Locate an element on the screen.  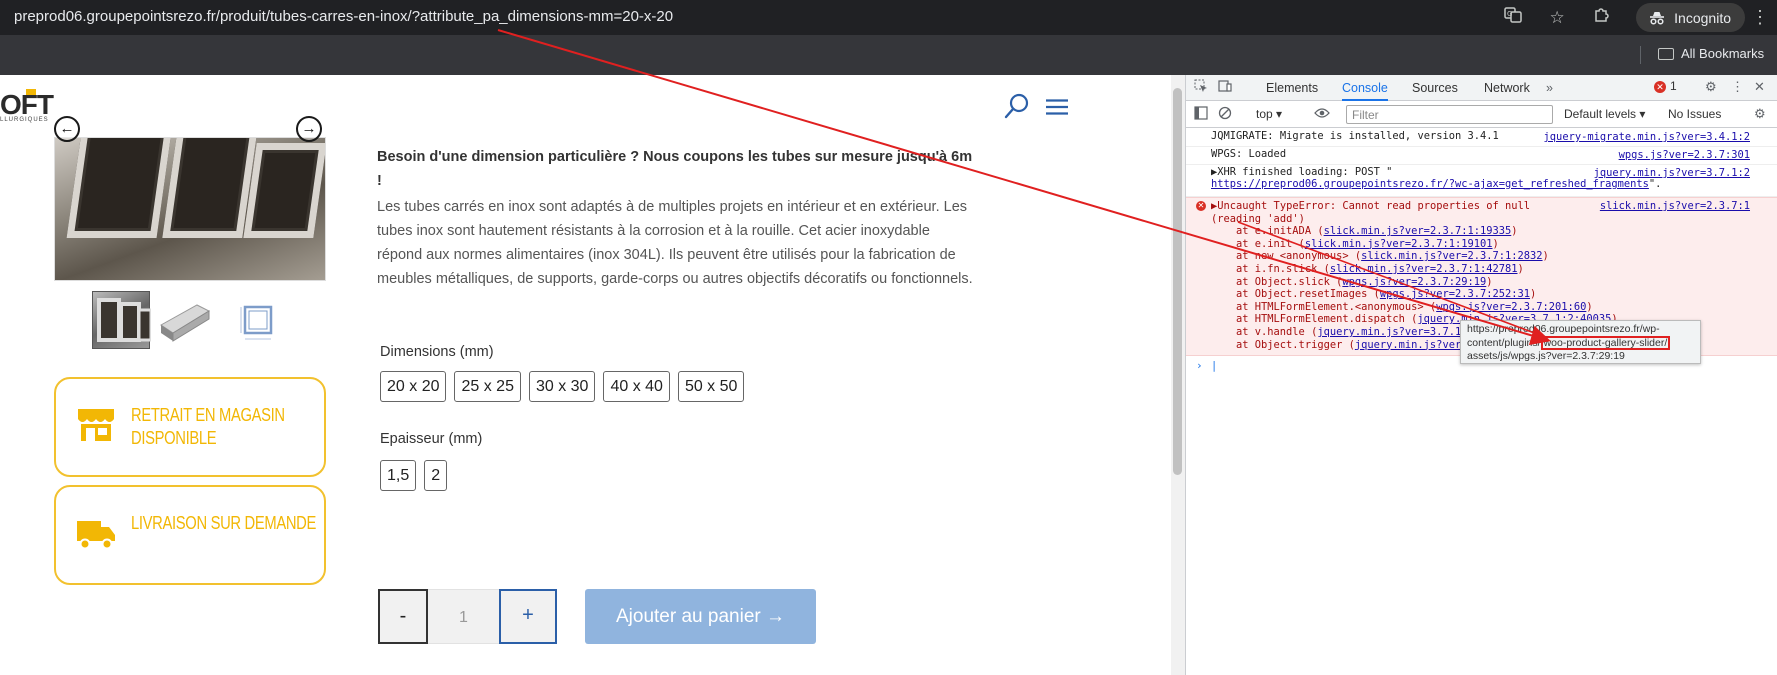
incognito-icon is located at coordinates (1657, 18).